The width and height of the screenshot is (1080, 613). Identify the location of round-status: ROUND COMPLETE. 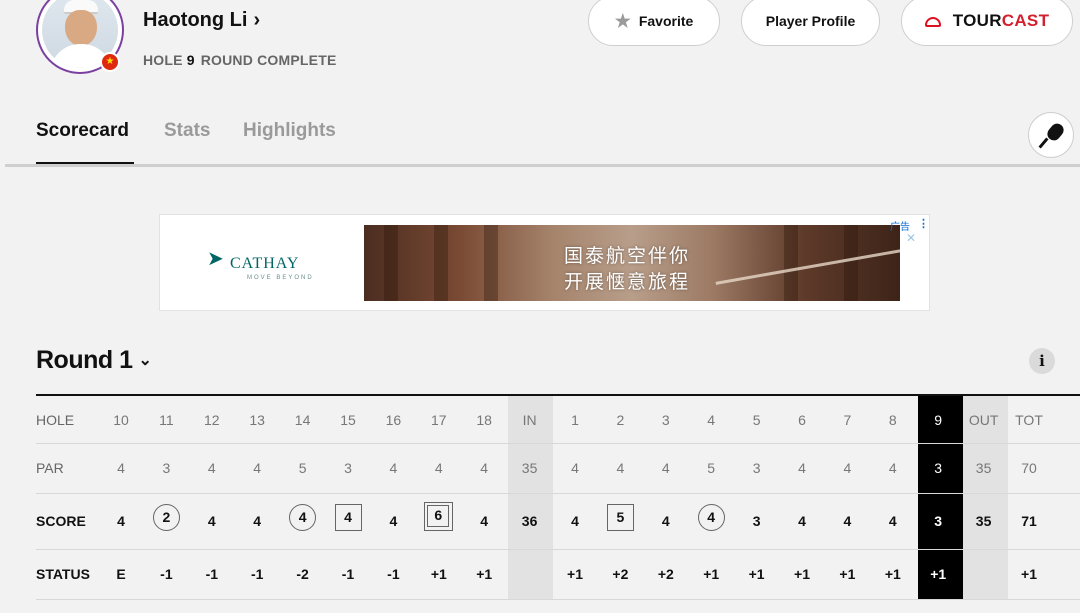
(268, 60).